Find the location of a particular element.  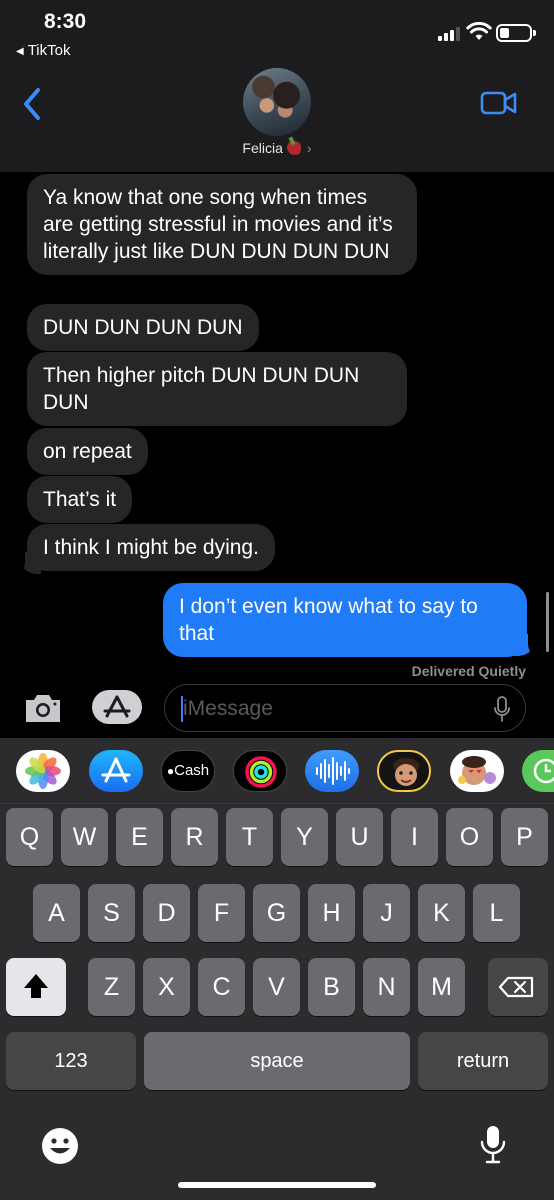

photos-icon is located at coordinates (43, 771).